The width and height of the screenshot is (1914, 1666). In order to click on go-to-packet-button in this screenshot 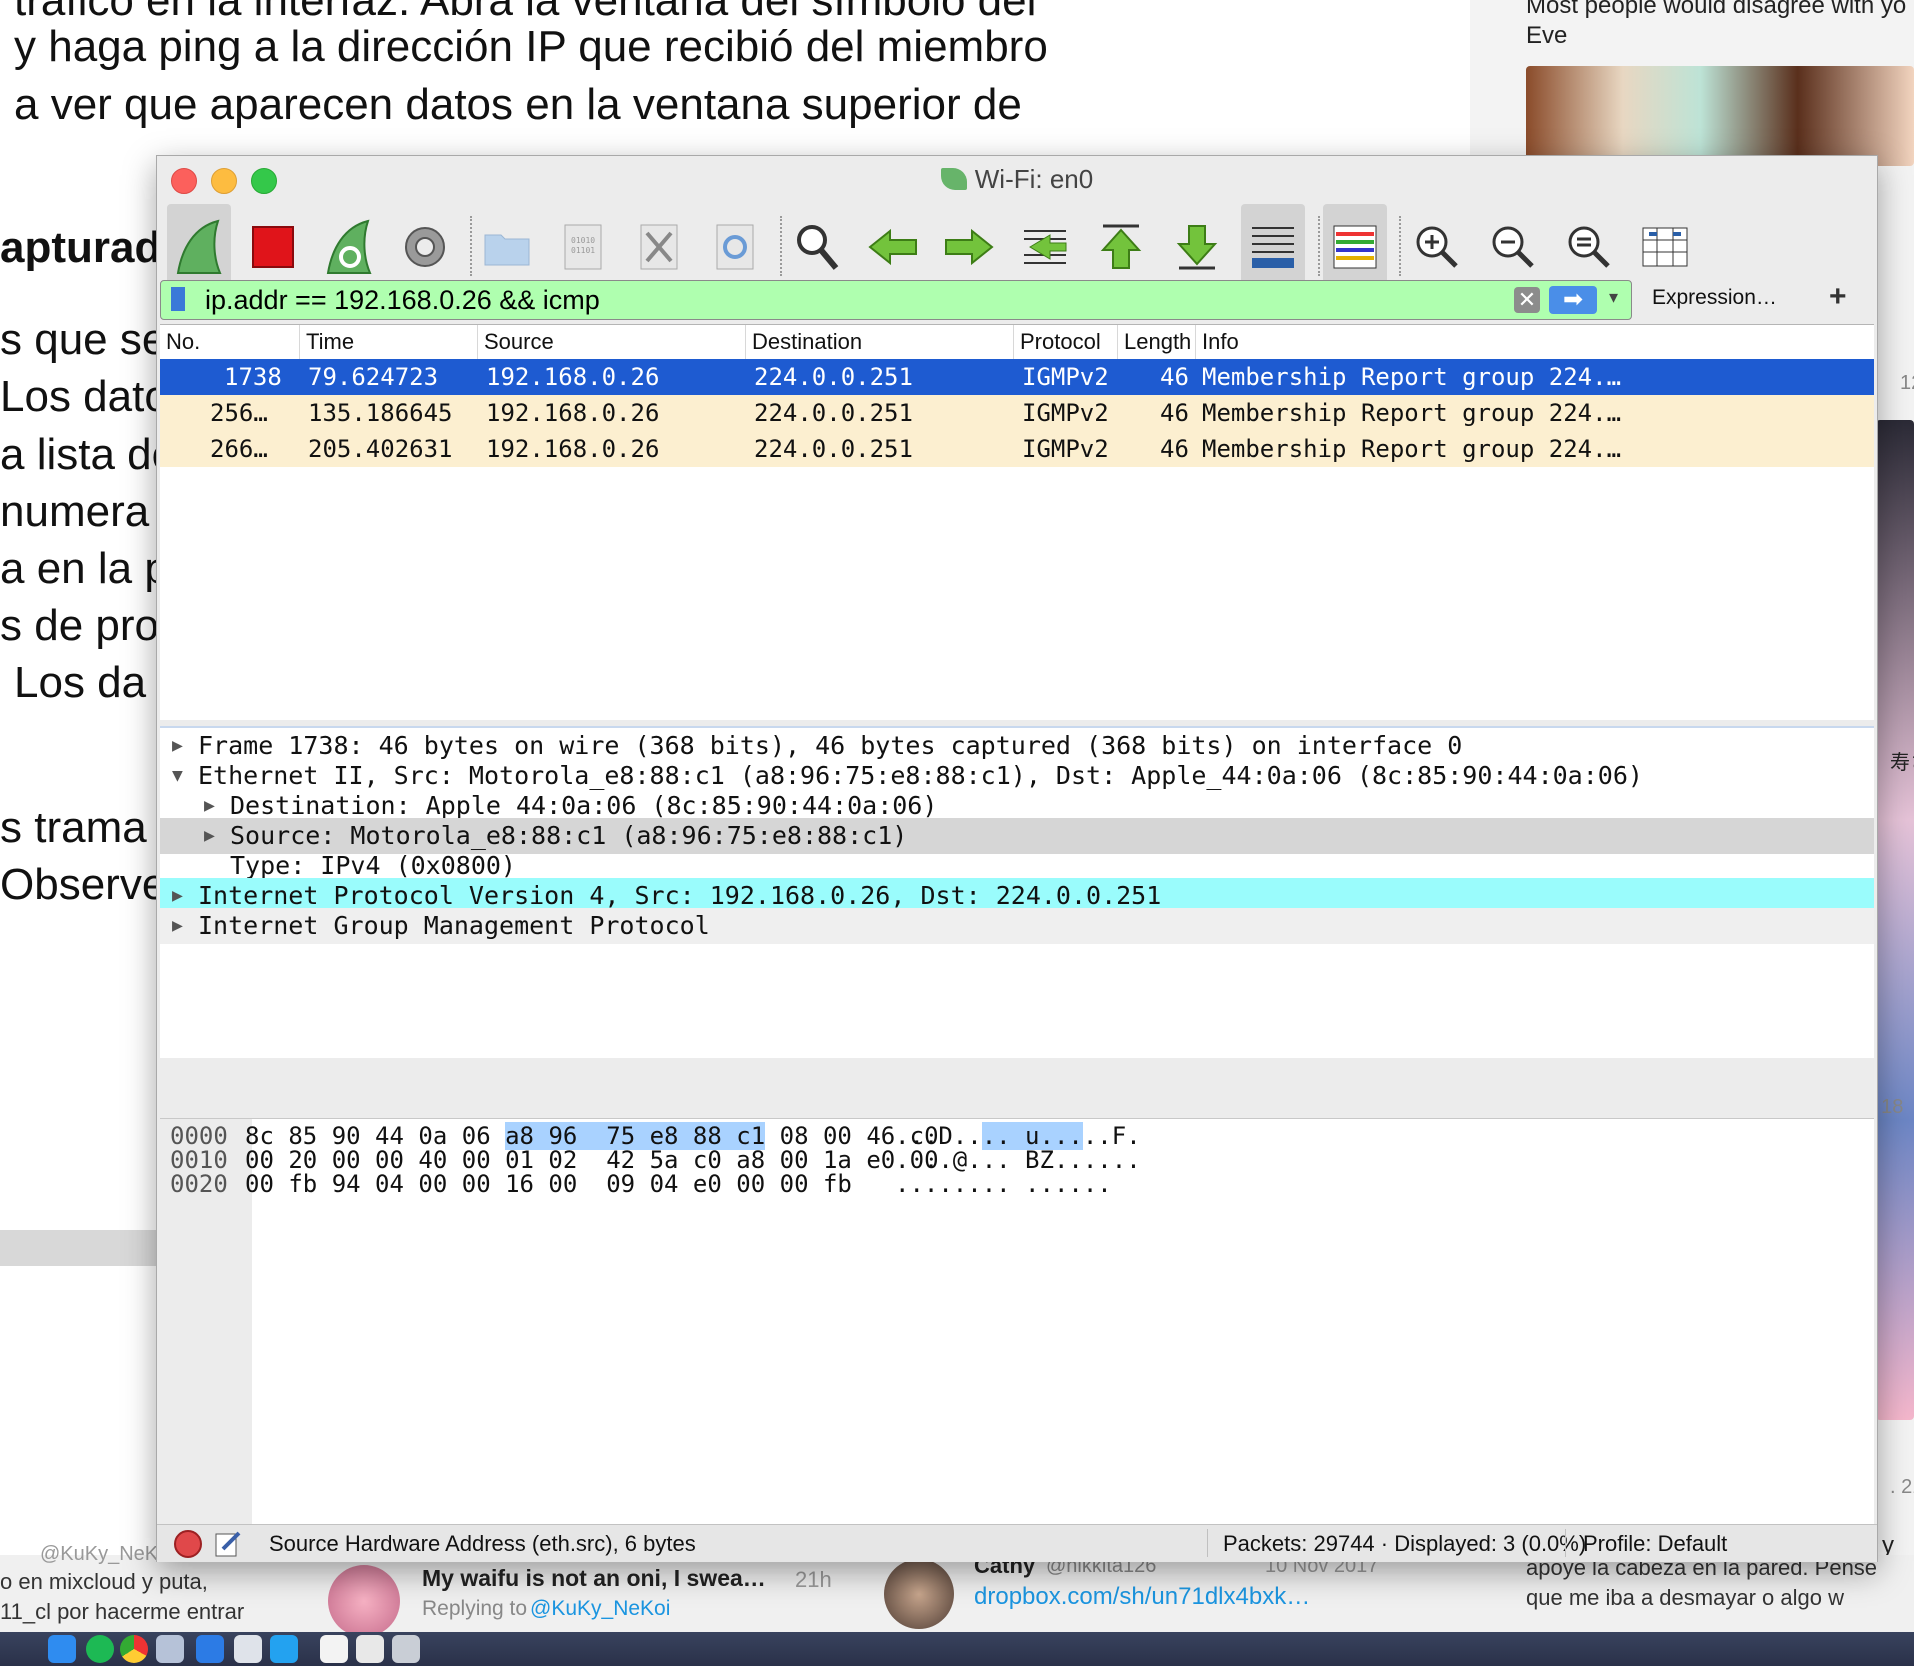, I will do `click(1045, 247)`.